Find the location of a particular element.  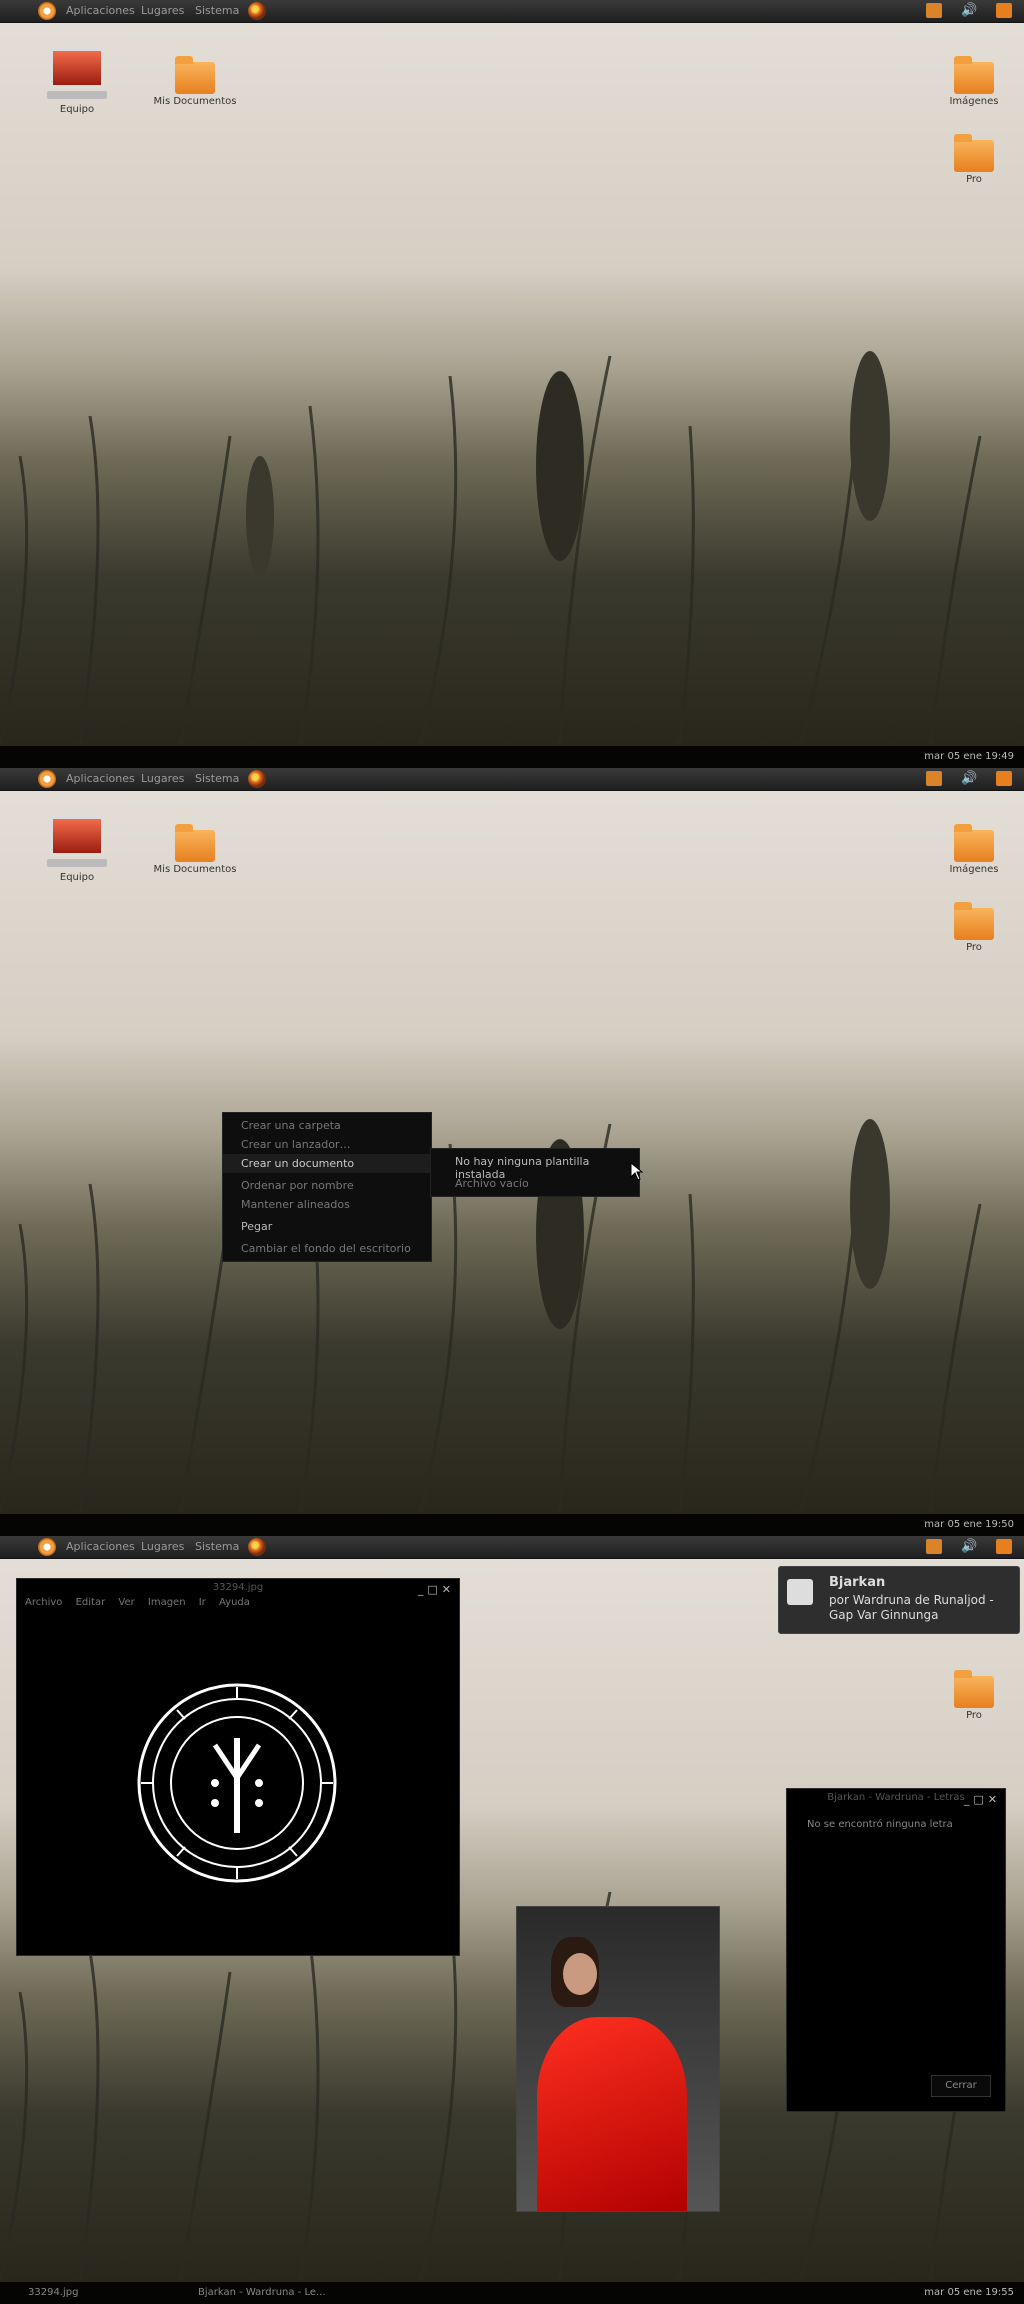

menu-imagen: Imagen is located at coordinates (167, 1602).